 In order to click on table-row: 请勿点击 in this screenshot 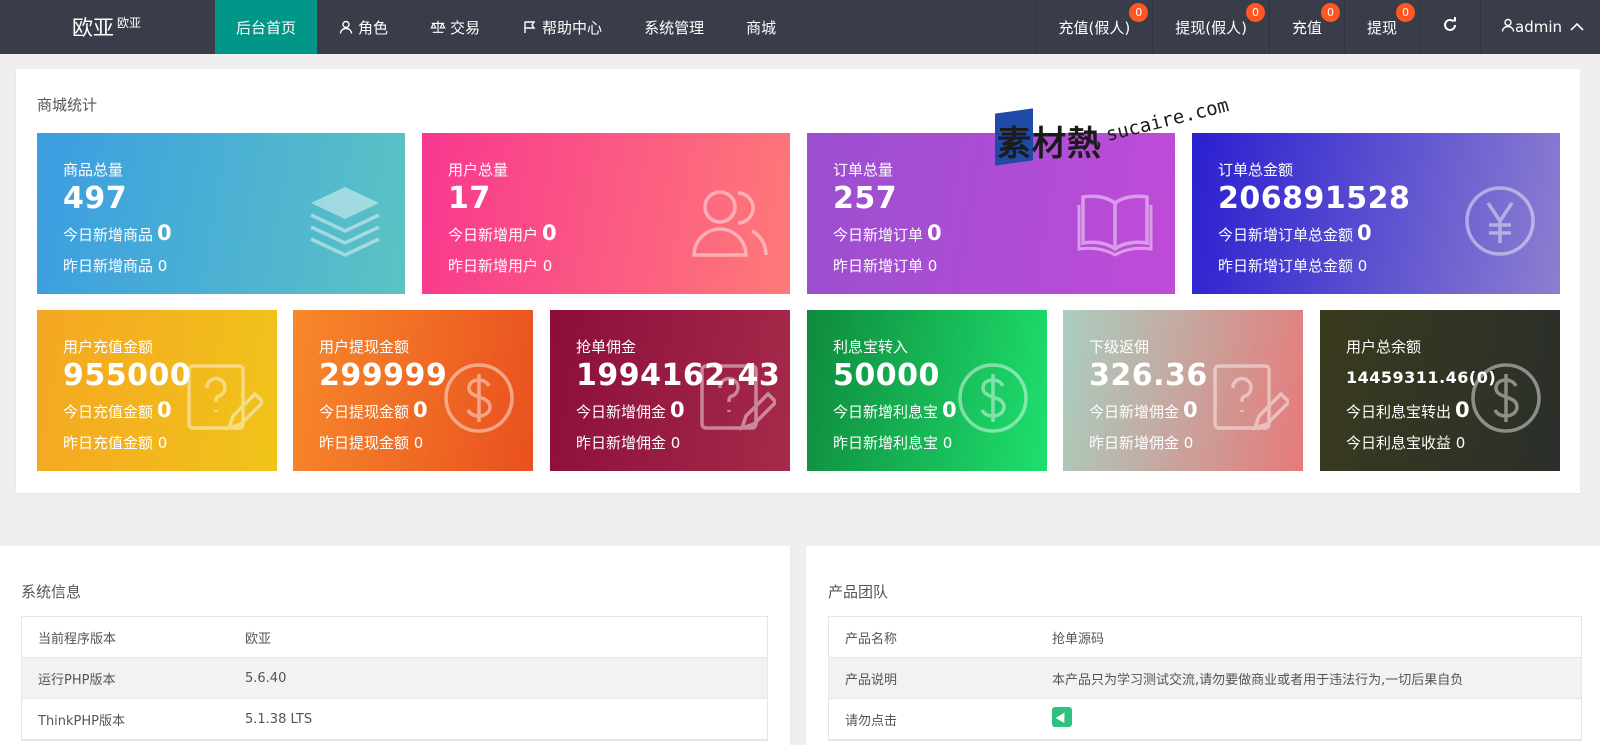, I will do `click(1205, 719)`.